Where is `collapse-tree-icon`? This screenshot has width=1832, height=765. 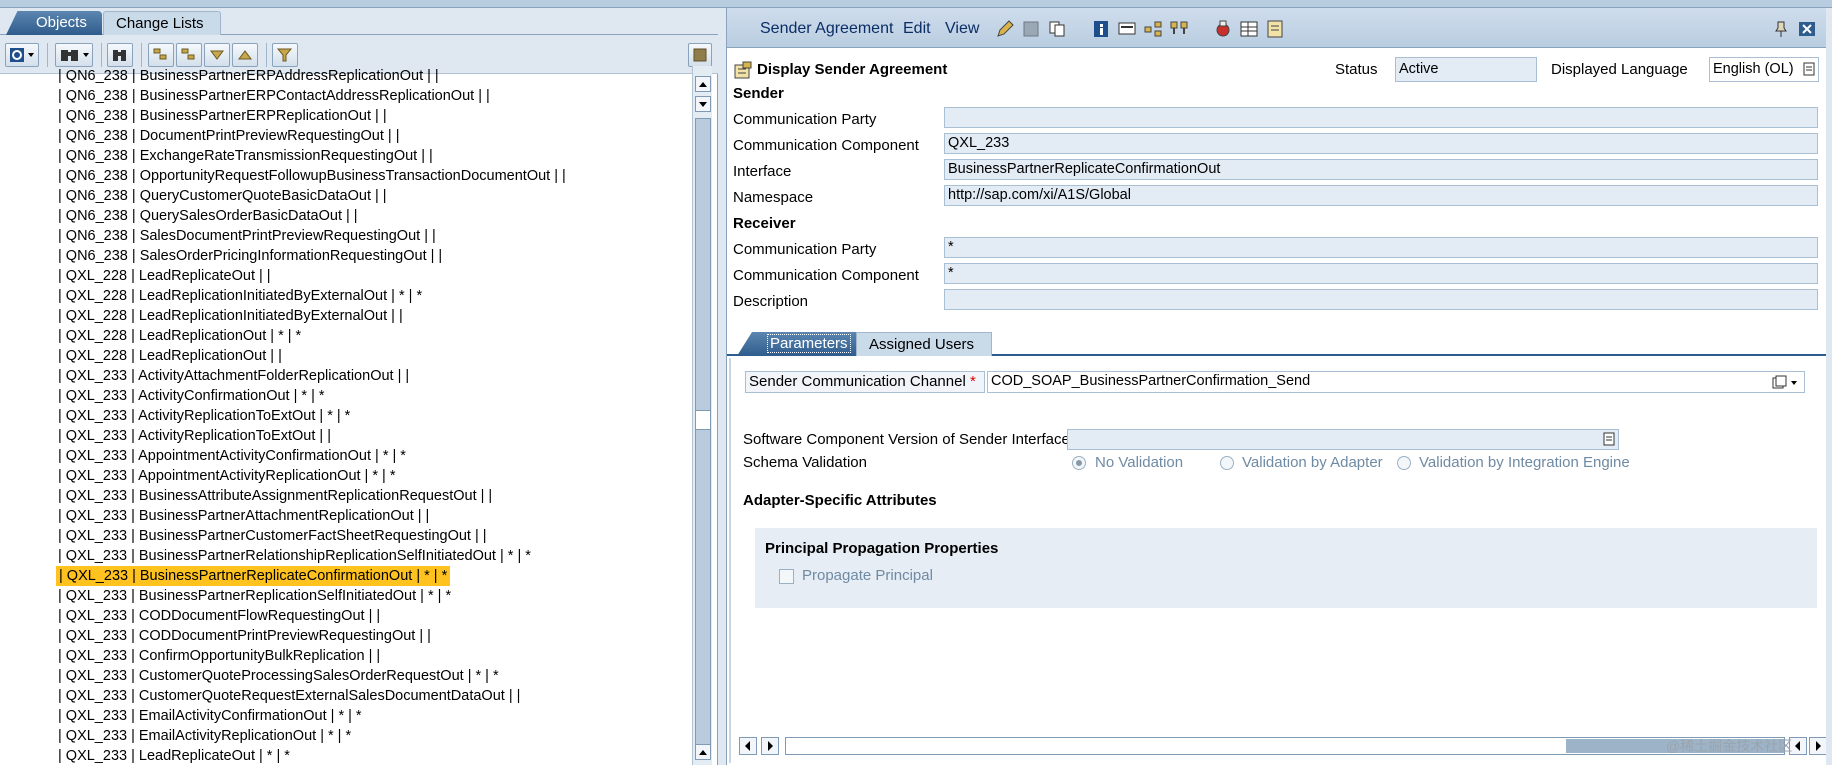
collapse-tree-icon is located at coordinates (188, 54).